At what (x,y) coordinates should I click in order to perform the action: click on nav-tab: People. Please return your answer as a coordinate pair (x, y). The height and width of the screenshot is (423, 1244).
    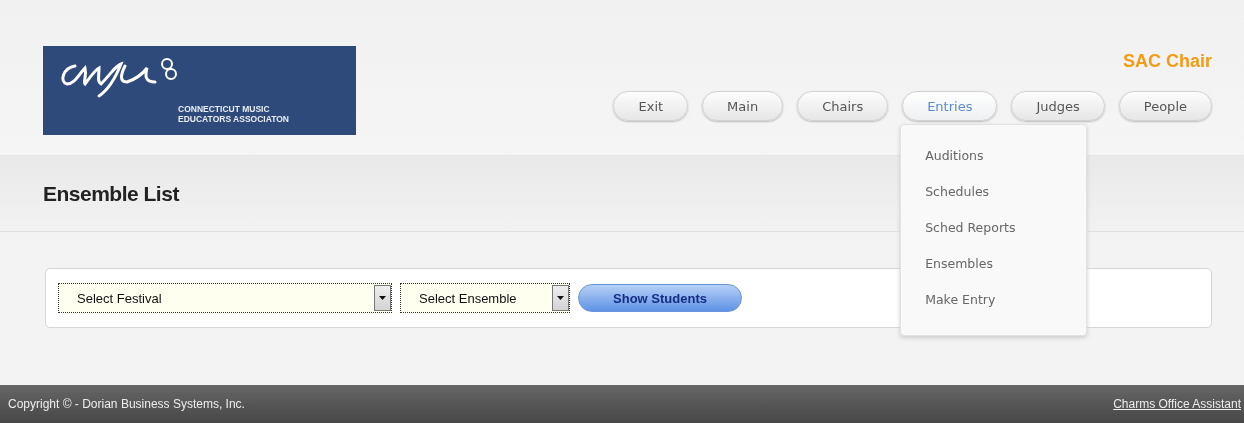
    Looking at the image, I should click on (1165, 106).